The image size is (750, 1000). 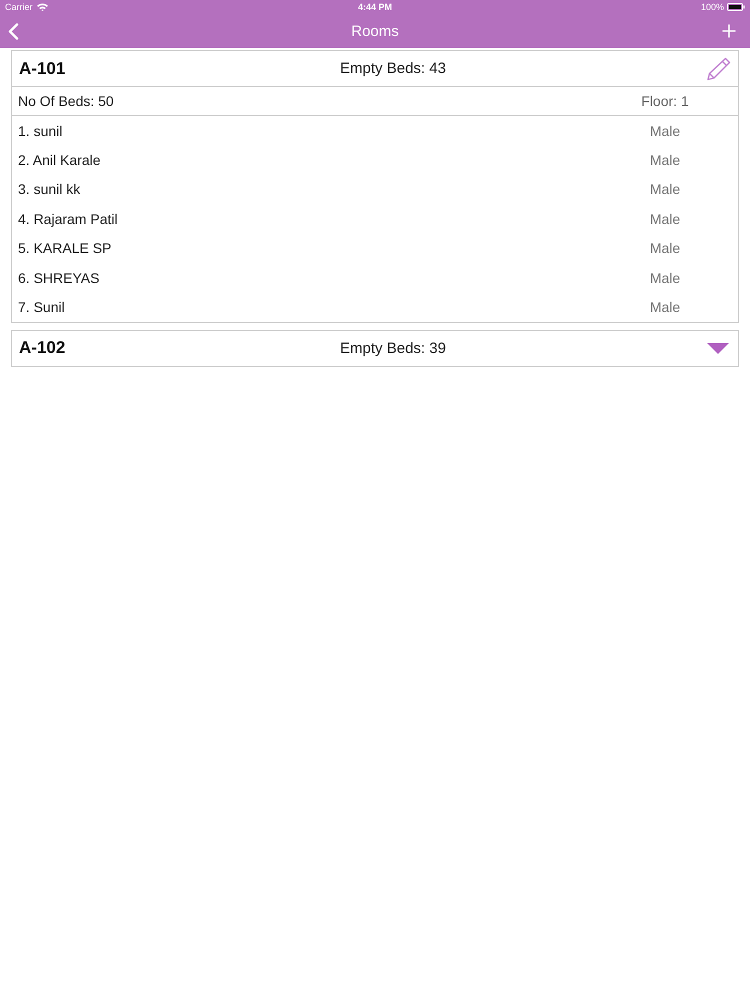 What do you see at coordinates (68, 218) in the screenshot?
I see `occupant-name: 4. Rajaram Patil` at bounding box center [68, 218].